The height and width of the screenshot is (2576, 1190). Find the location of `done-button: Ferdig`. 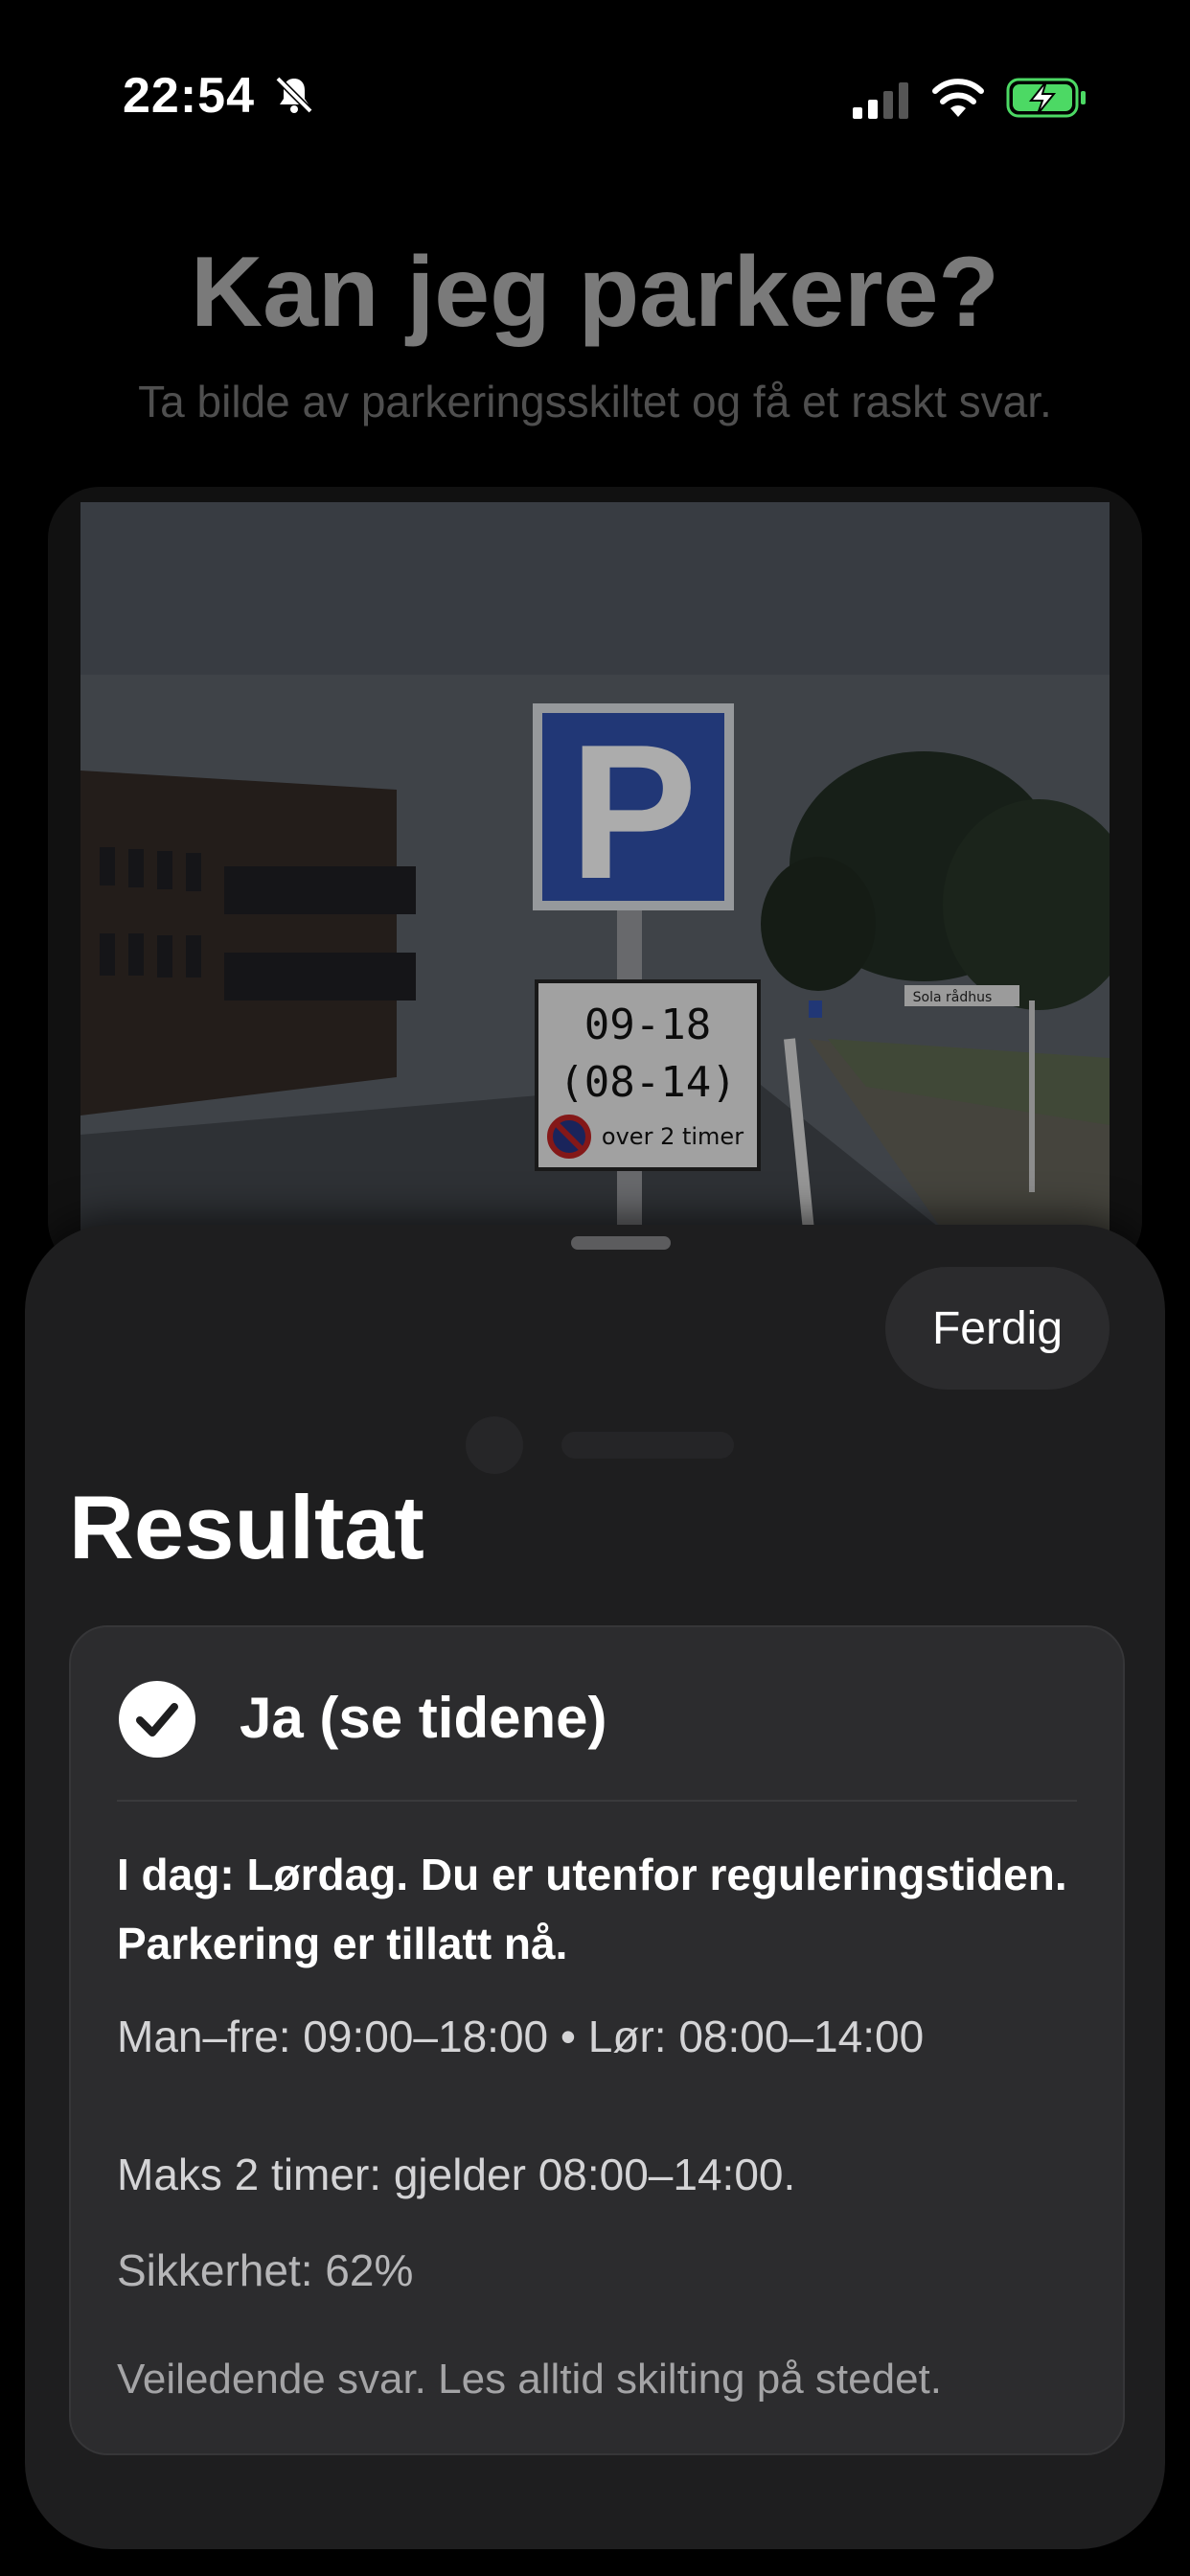

done-button: Ferdig is located at coordinates (998, 1328).